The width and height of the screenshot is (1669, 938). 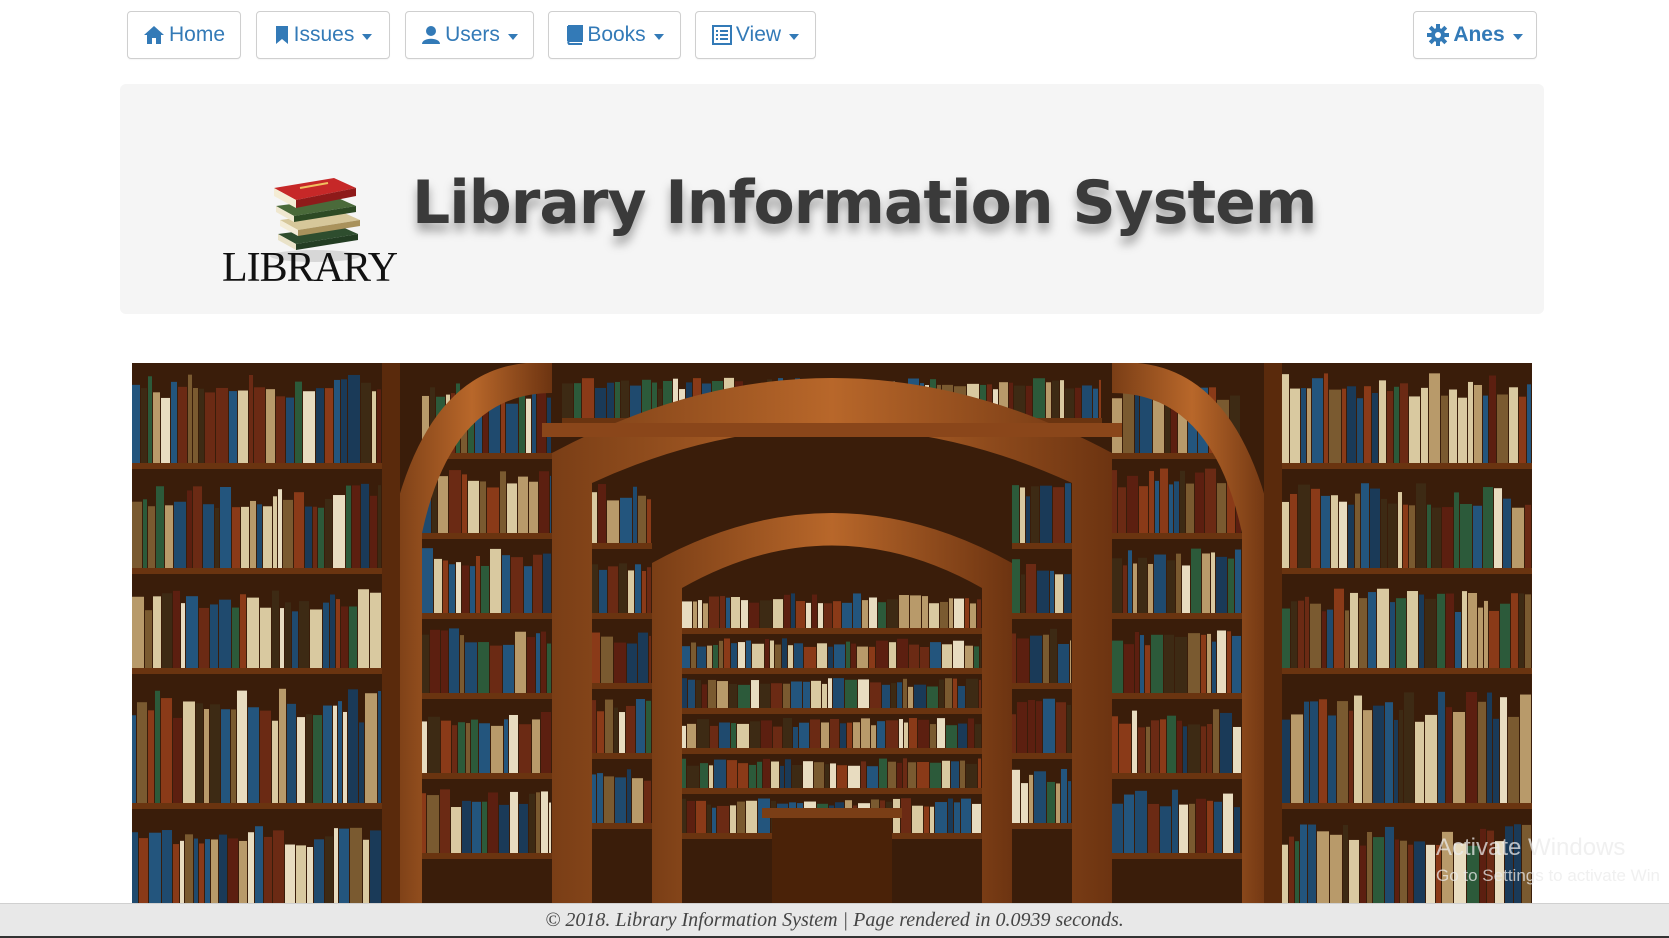 I want to click on nav-view-label: View, so click(x=758, y=34).